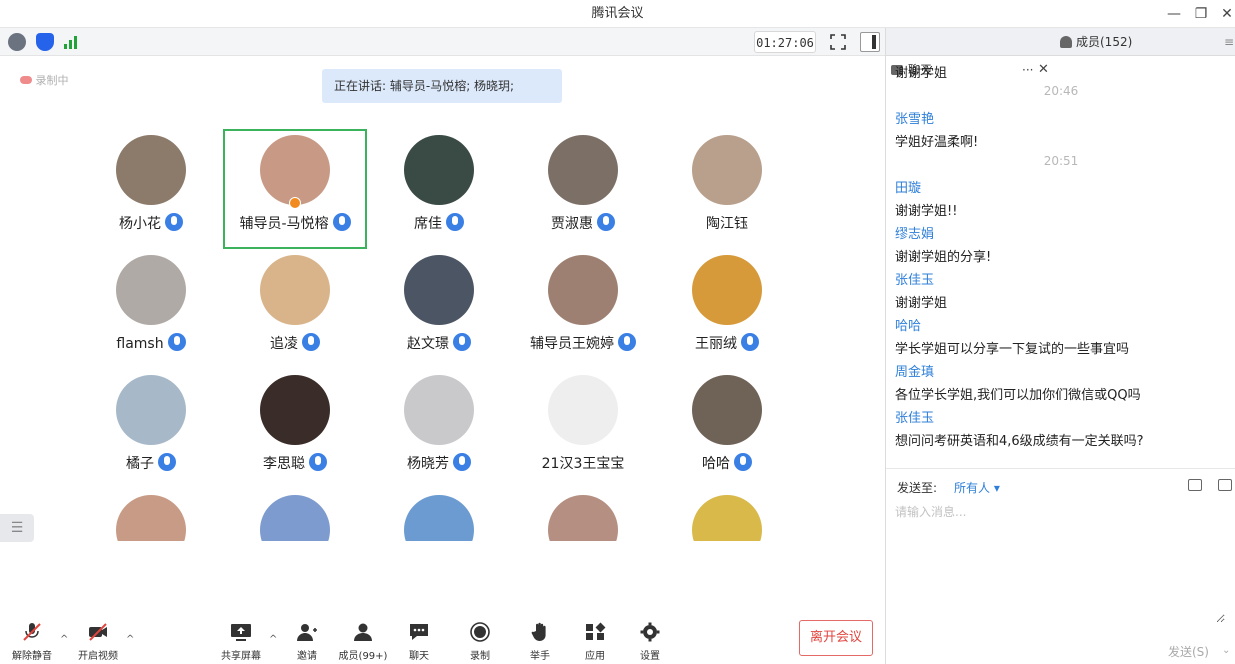 The image size is (1235, 664). What do you see at coordinates (17, 528) in the screenshot?
I see `side-list-toggle: ☰` at bounding box center [17, 528].